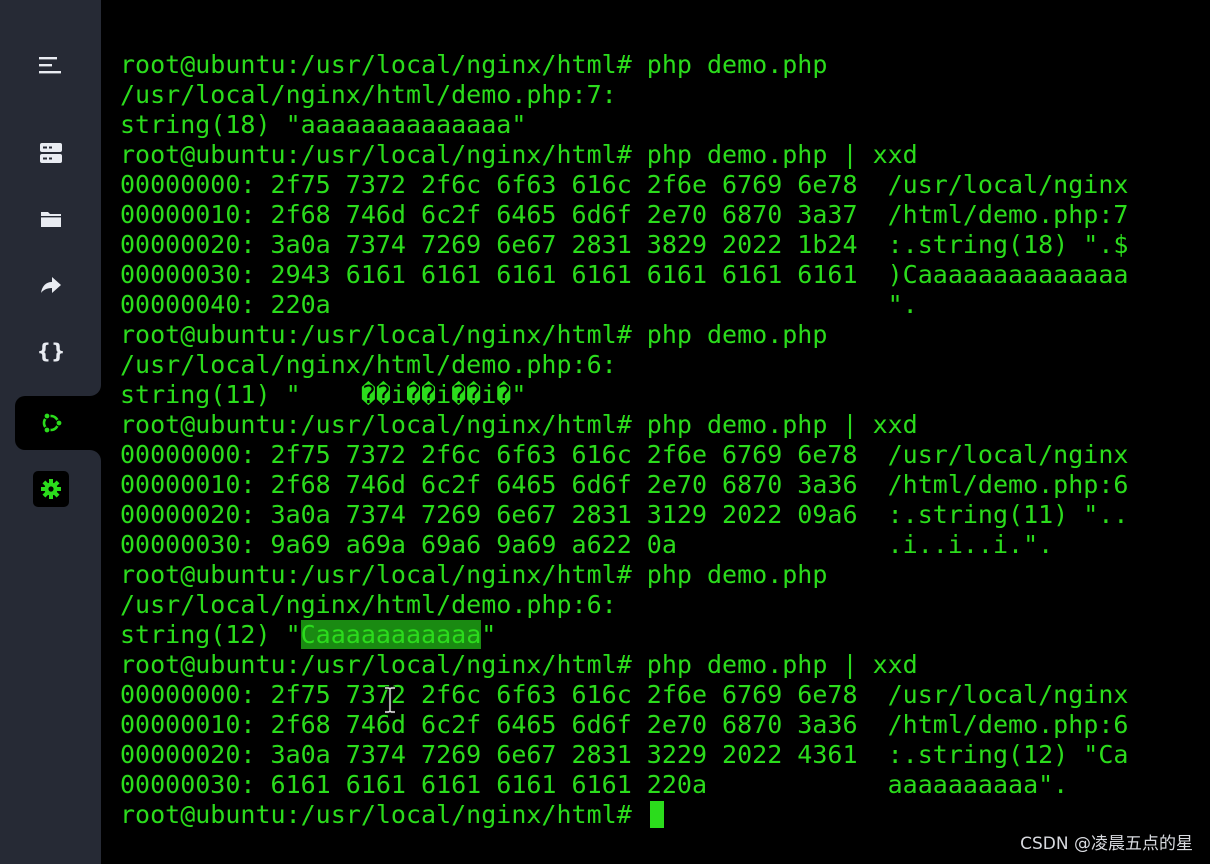  I want to click on ibeam-cursor-icon, so click(390, 700).